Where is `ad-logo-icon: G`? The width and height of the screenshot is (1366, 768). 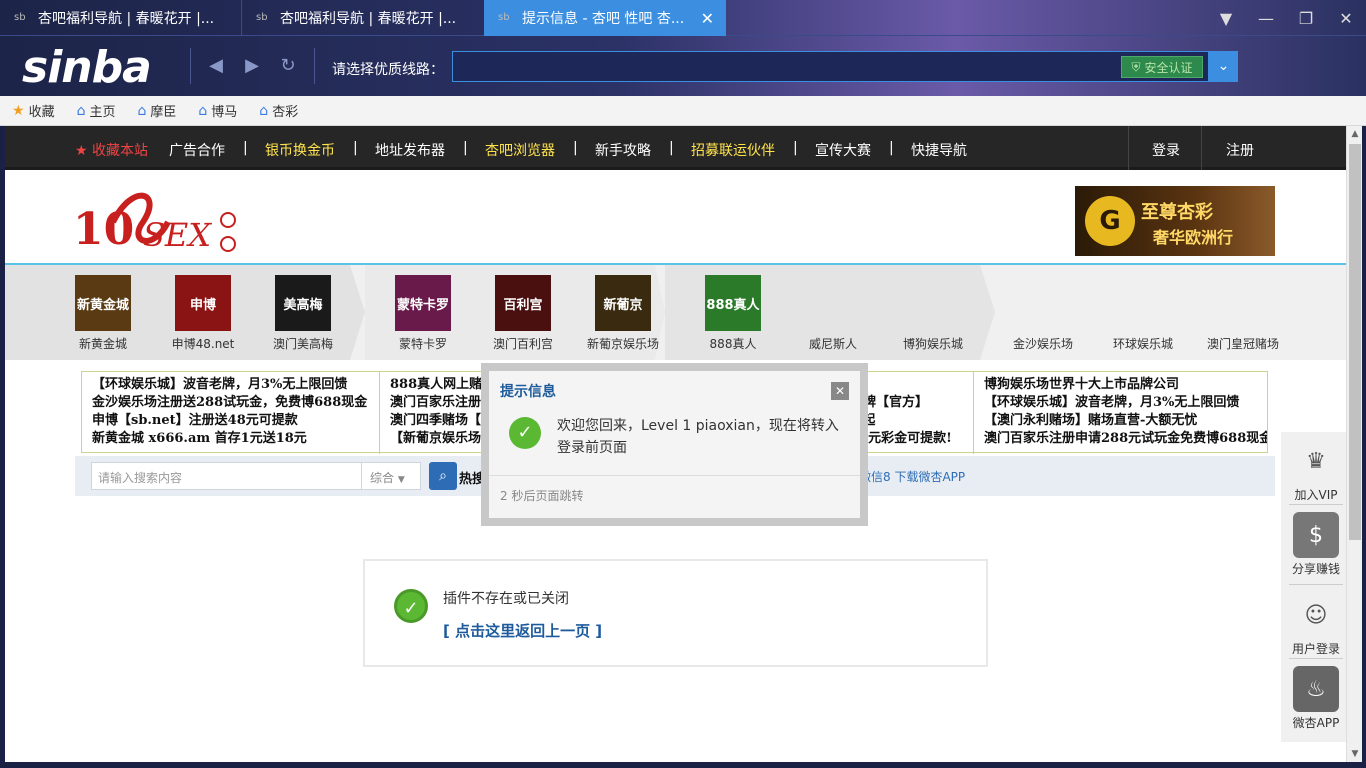
ad-logo-icon: G is located at coordinates (1110, 221).